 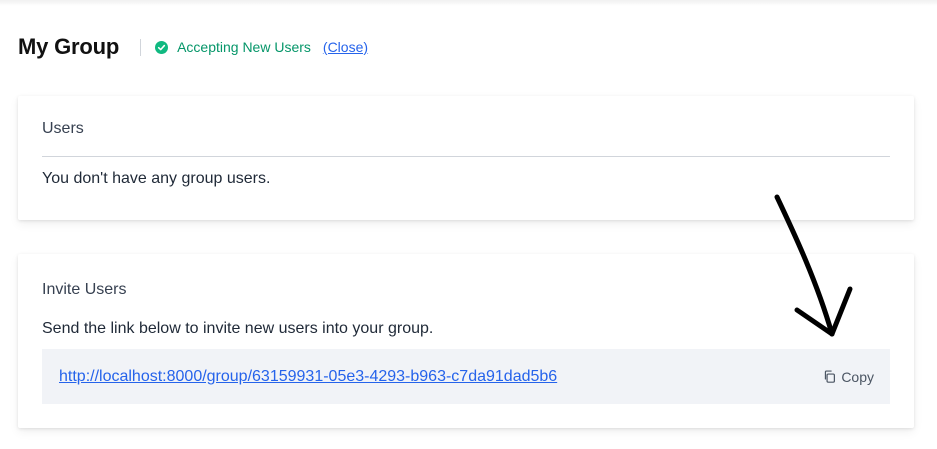 I want to click on page-header: My Group Accepting New Users (Close), so click(x=193, y=47).